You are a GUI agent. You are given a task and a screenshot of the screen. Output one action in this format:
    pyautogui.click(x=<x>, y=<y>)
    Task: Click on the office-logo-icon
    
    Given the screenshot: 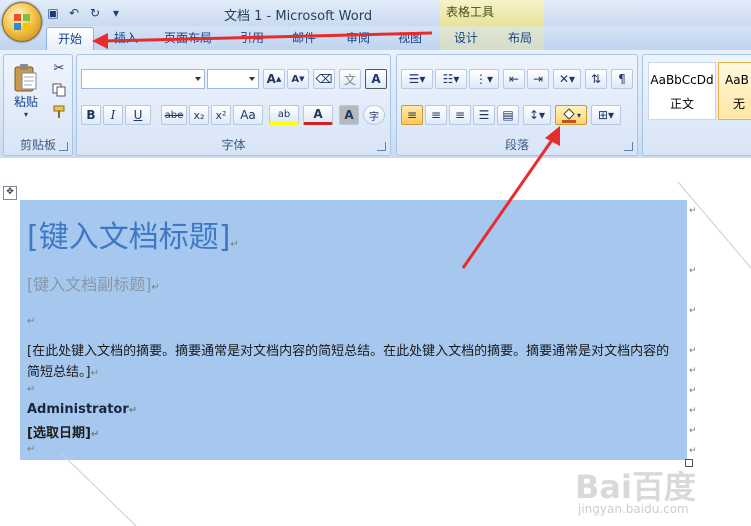 What is the action you would take?
    pyautogui.click(x=22, y=22)
    